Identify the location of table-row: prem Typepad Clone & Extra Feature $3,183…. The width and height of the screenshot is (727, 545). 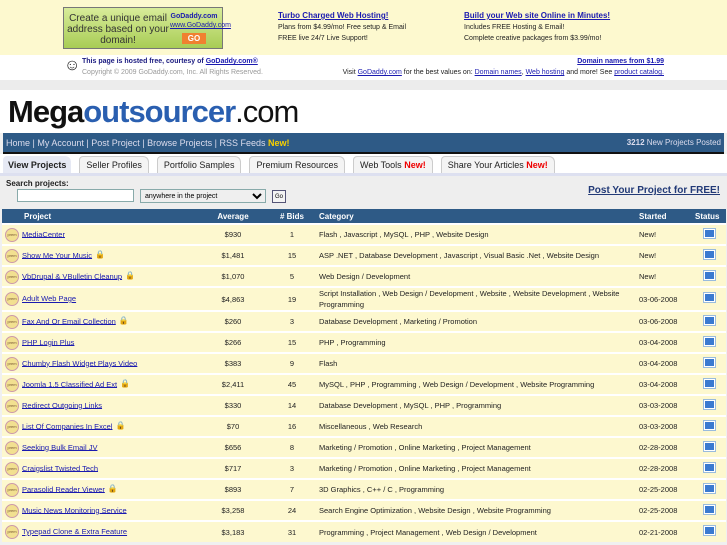
(364, 531).